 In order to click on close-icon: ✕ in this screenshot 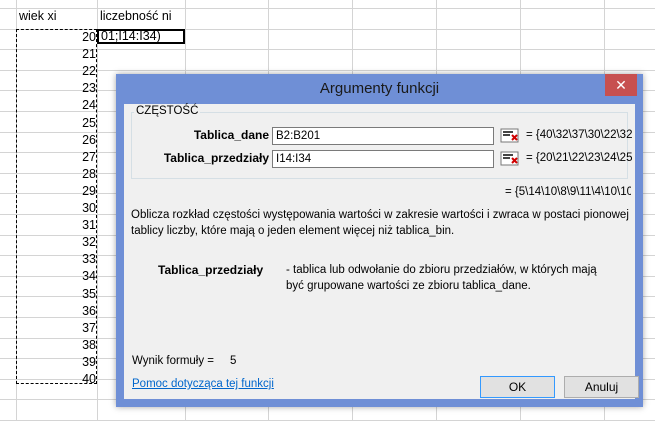, I will do `click(621, 85)`.